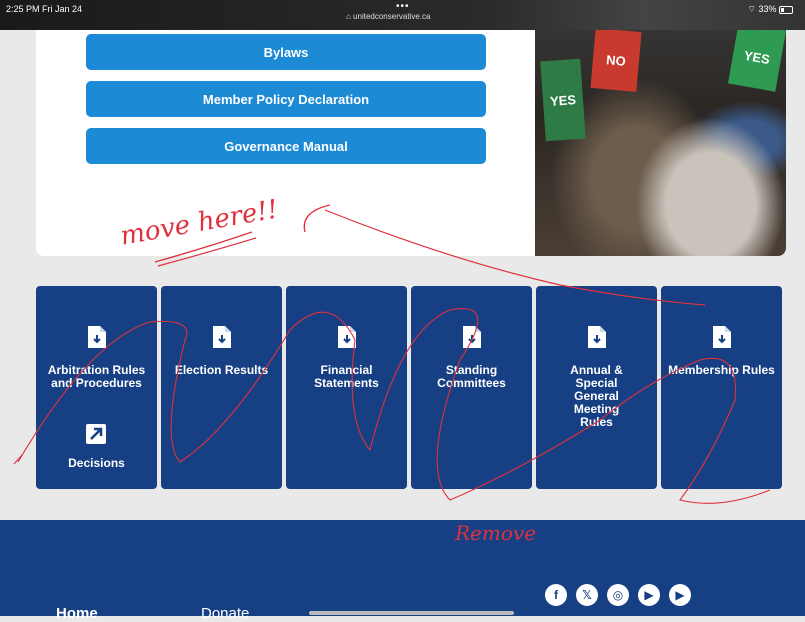  Describe the element at coordinates (346, 376) in the screenshot. I see `tile-label: Financial Statements` at that location.